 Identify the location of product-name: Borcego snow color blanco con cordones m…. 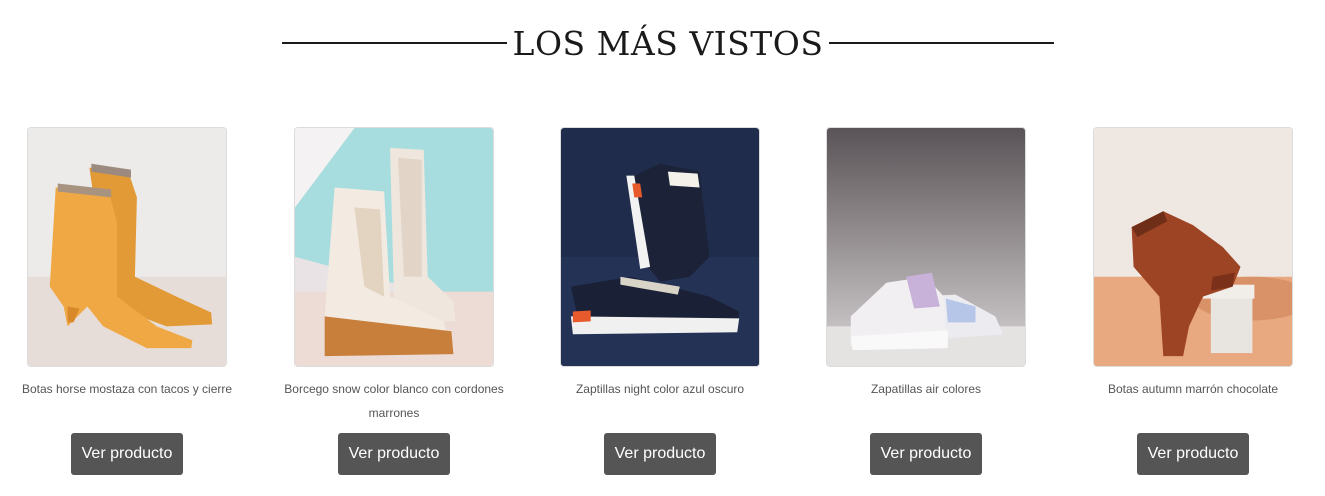
(394, 401).